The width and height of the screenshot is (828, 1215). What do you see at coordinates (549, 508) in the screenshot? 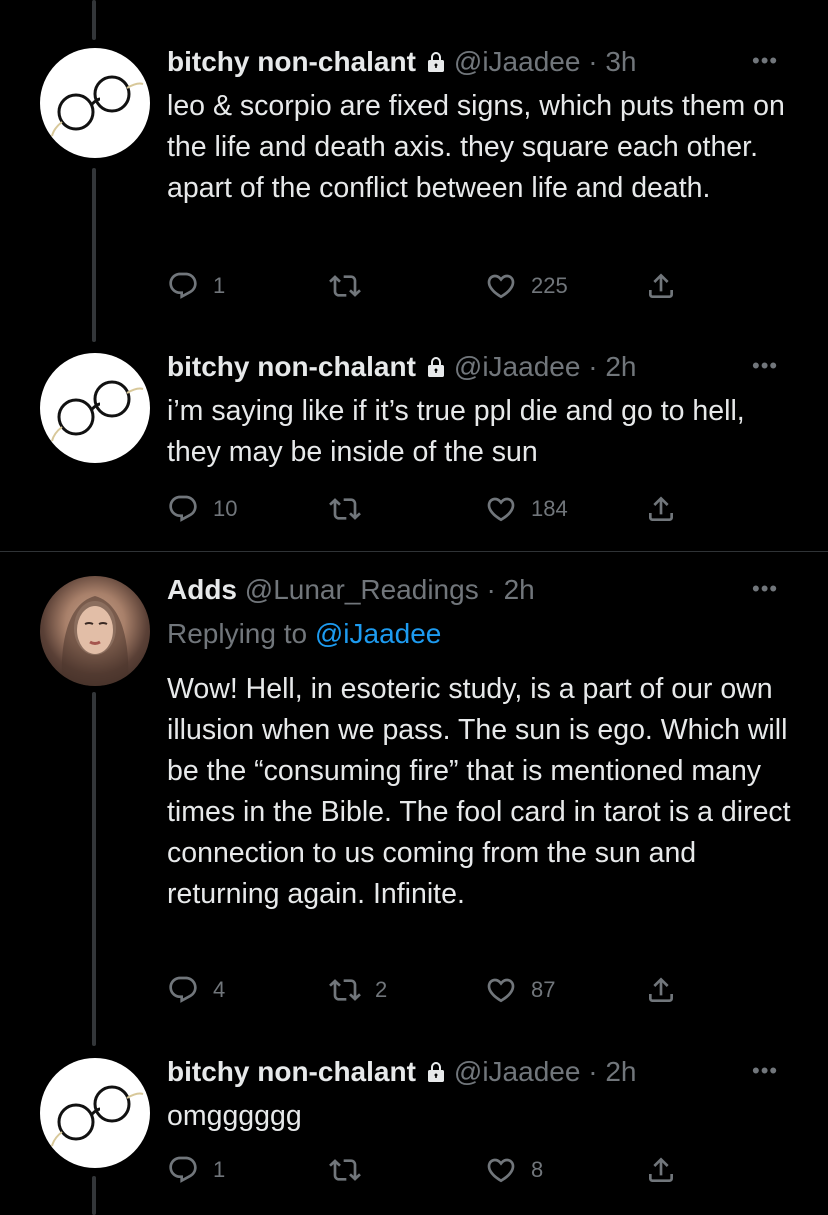
I see `like-count: 184` at bounding box center [549, 508].